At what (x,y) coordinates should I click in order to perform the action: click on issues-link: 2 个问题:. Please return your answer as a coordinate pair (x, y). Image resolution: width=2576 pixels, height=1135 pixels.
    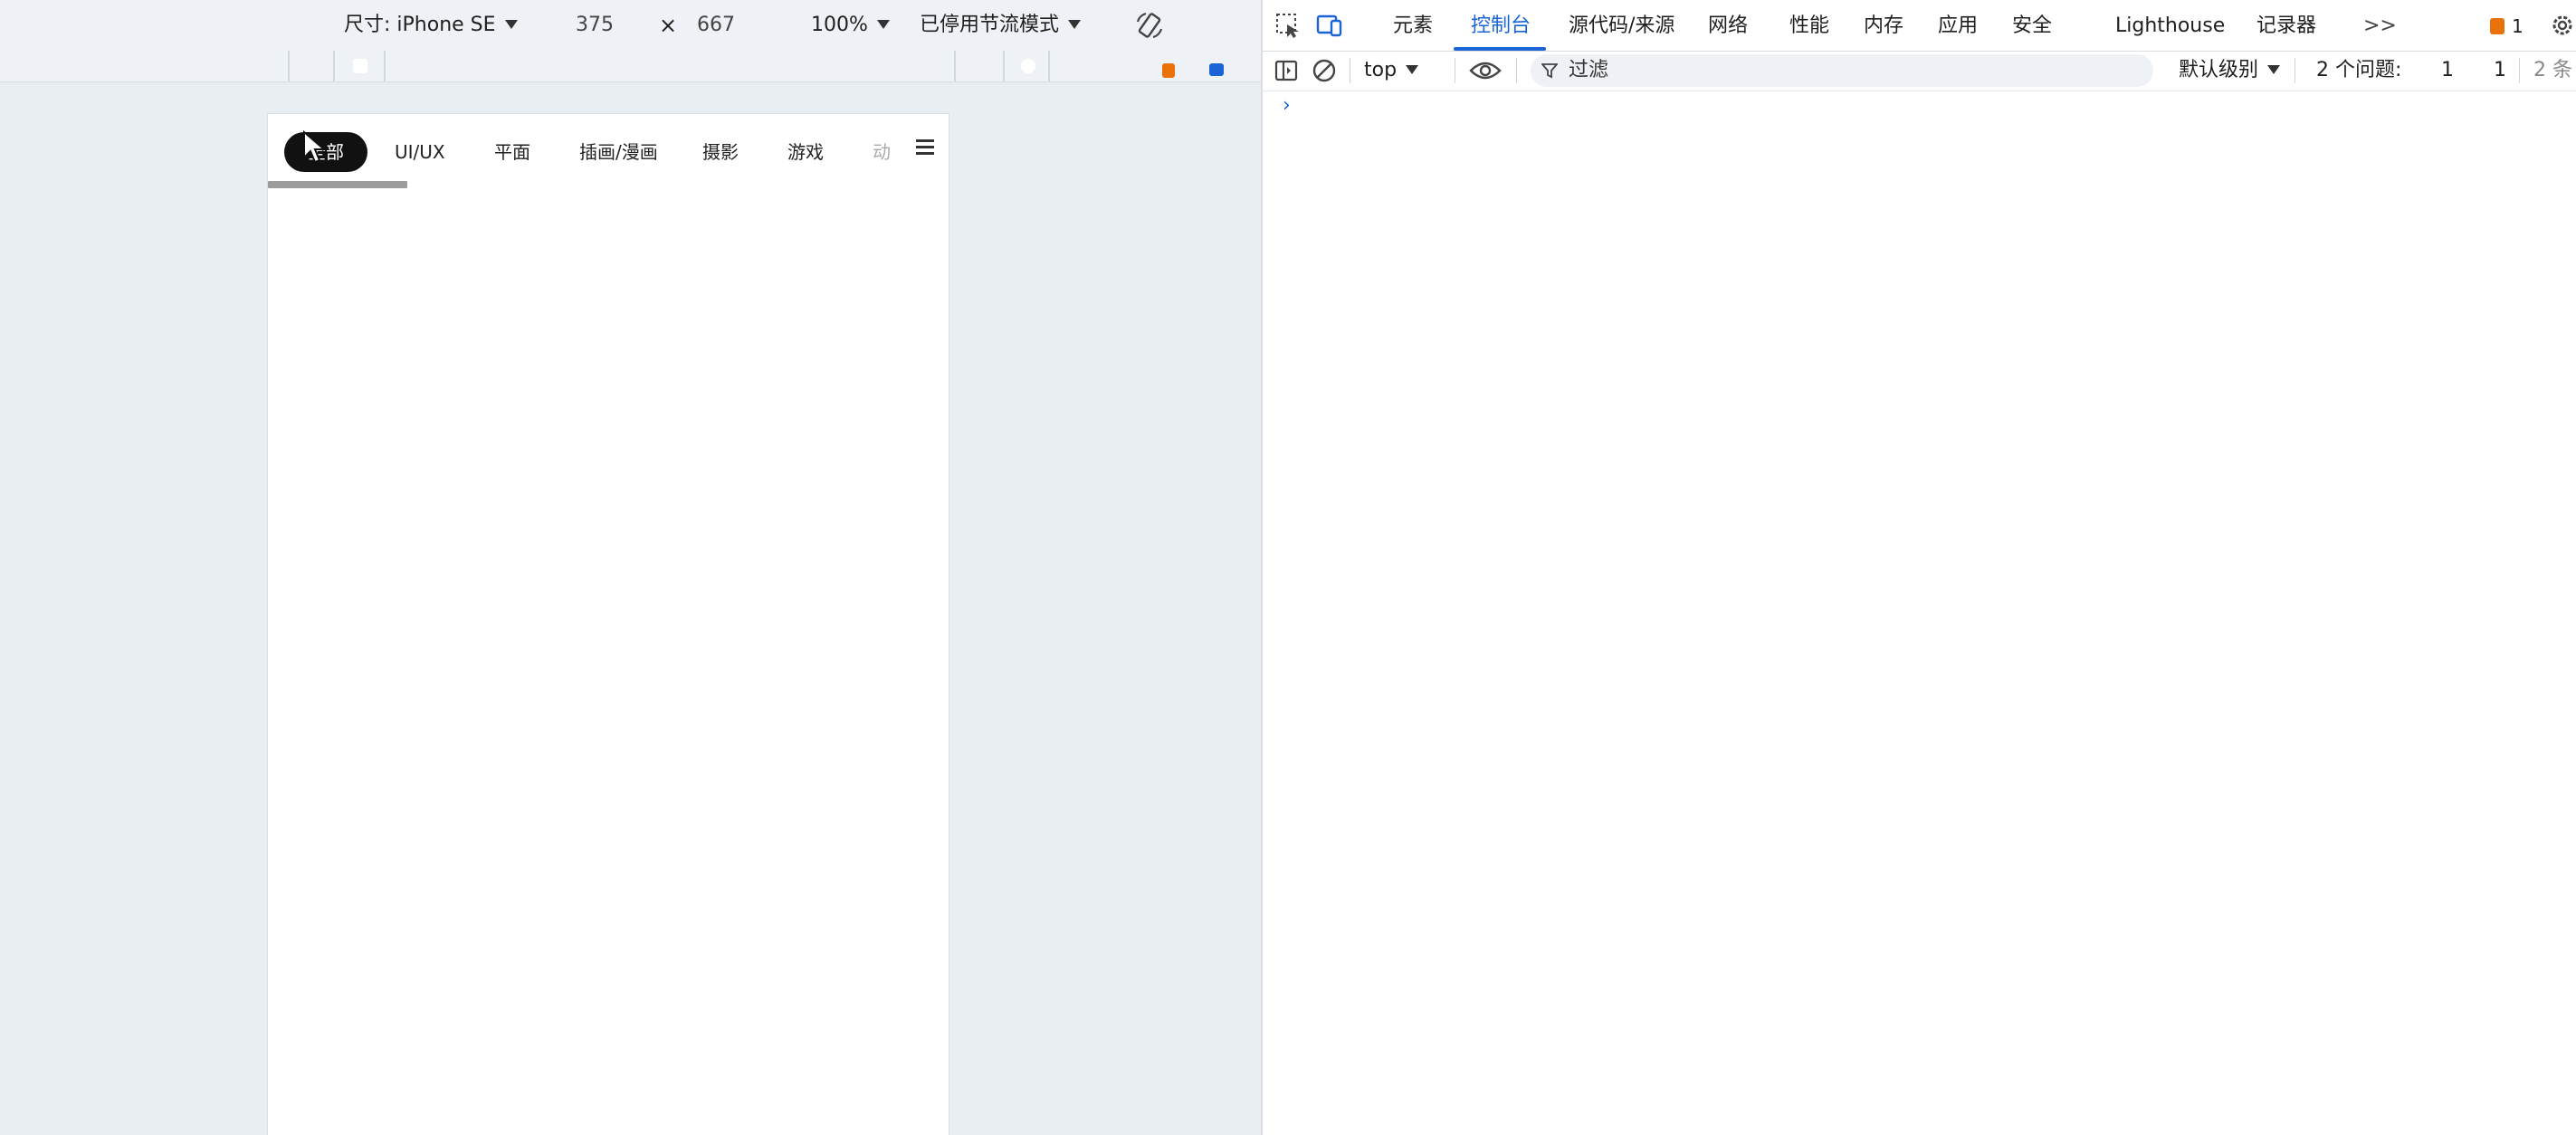
    Looking at the image, I should click on (2358, 70).